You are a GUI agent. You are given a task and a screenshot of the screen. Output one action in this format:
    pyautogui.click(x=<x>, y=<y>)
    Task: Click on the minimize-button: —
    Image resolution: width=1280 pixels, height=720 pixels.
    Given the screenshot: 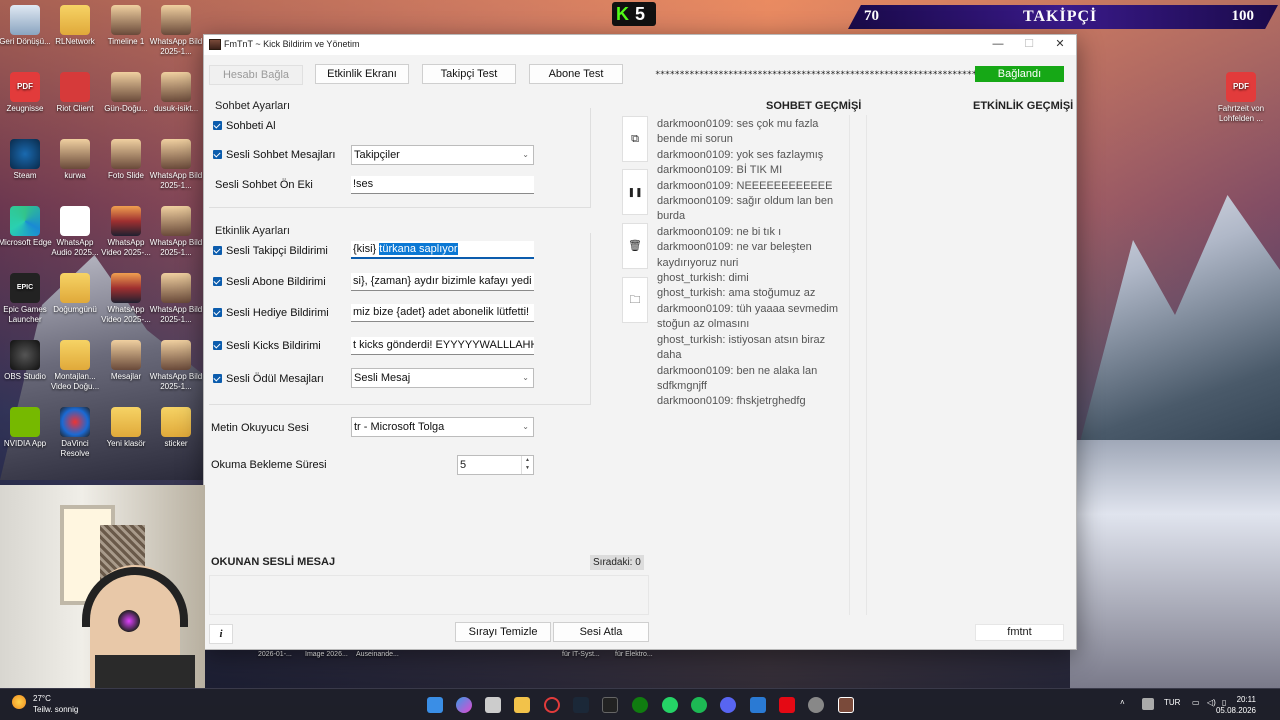 What is the action you would take?
    pyautogui.click(x=998, y=45)
    